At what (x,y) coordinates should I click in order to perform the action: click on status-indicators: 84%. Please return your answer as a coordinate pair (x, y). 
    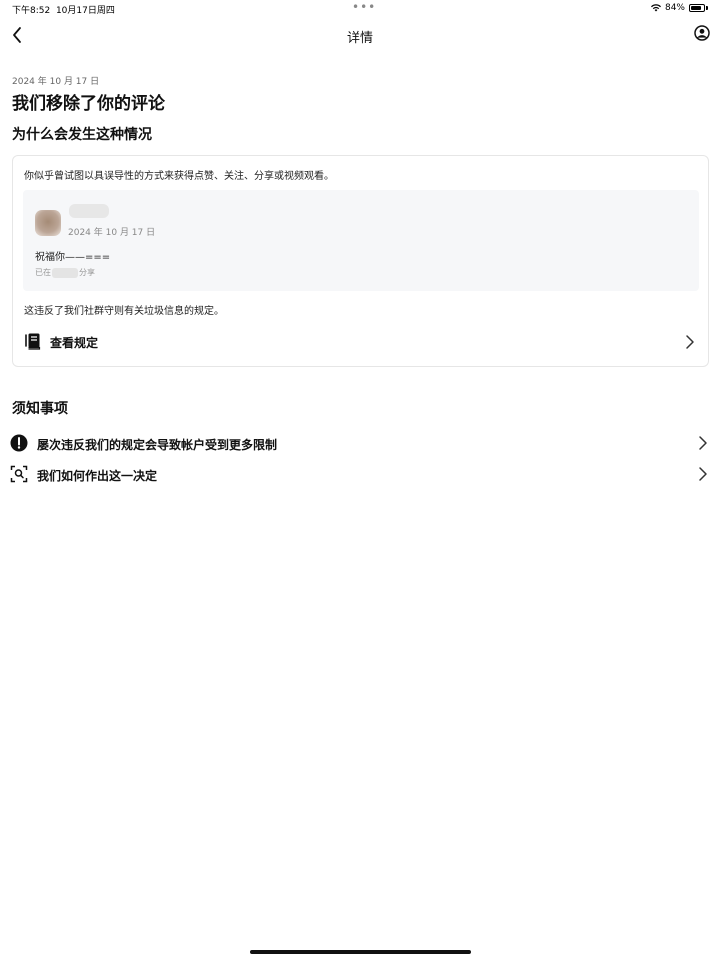
    Looking at the image, I should click on (679, 8).